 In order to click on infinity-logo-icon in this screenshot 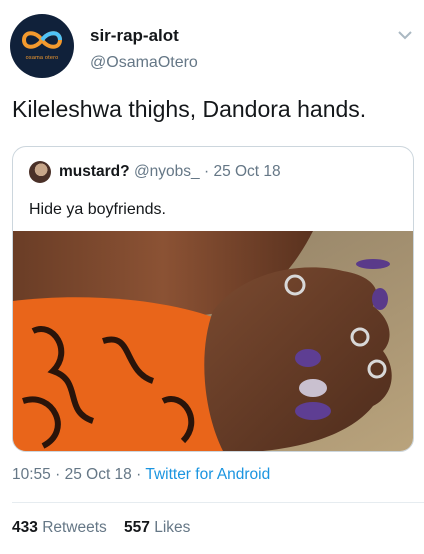, I will do `click(42, 40)`.